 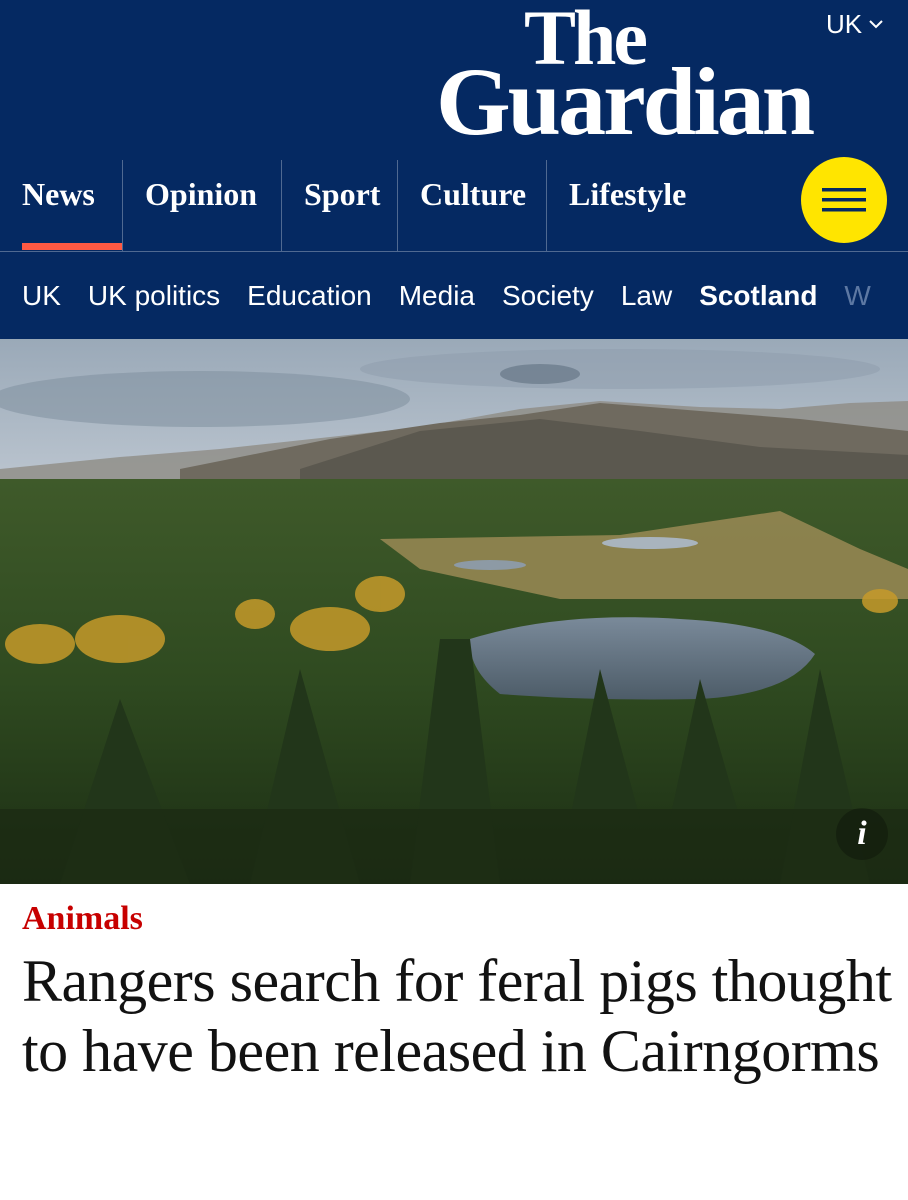 I want to click on pillar-opinion: Opinion, so click(x=201, y=206).